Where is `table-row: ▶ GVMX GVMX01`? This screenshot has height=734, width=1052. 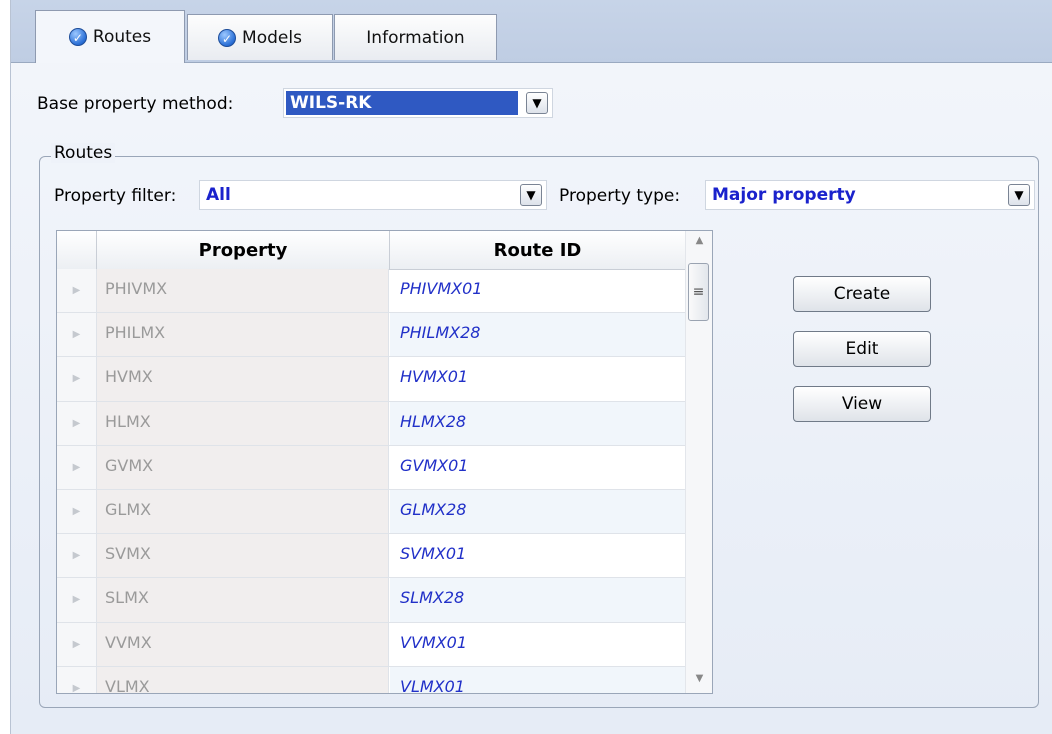
table-row: ▶ GVMX GVMX01 is located at coordinates (371, 467).